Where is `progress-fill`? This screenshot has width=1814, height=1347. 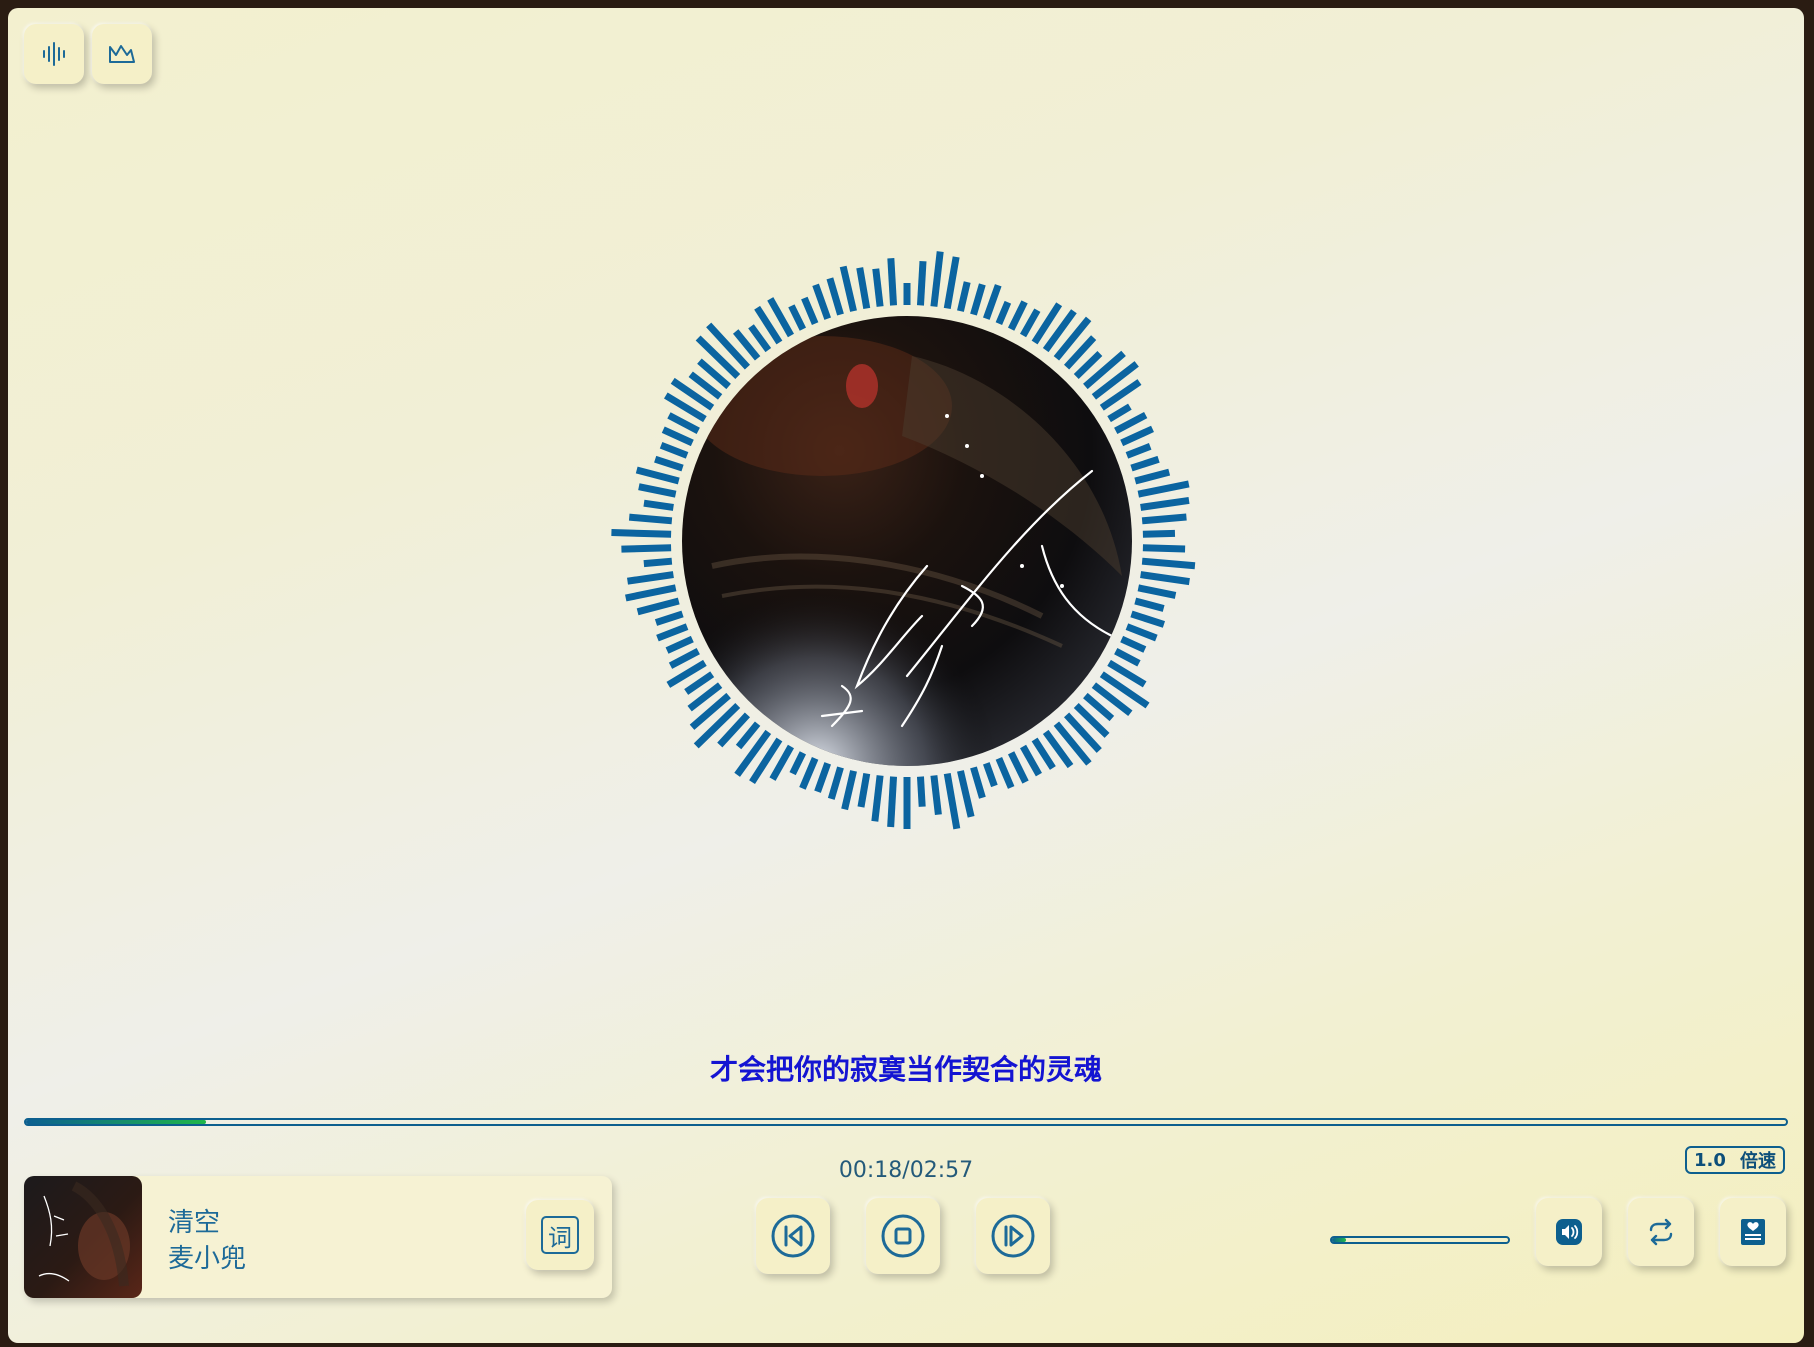 progress-fill is located at coordinates (116, 1122).